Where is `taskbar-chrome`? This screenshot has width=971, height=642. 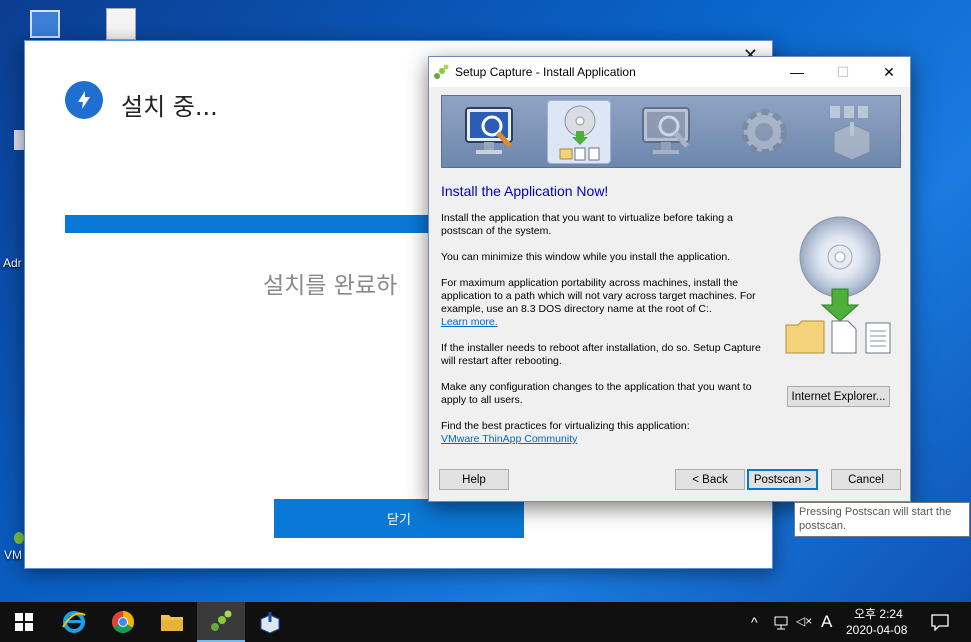 taskbar-chrome is located at coordinates (123, 622).